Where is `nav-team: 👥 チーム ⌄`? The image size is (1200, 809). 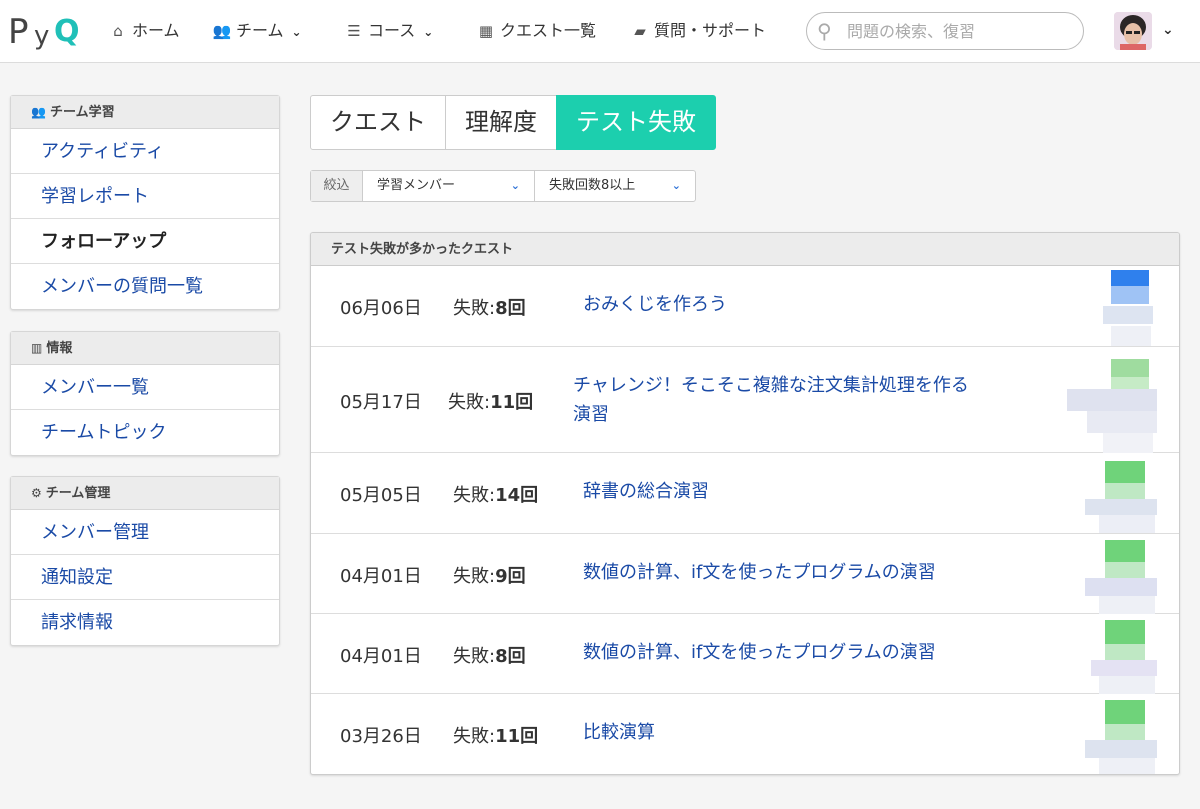
nav-team: 👥 チーム ⌄ is located at coordinates (257, 31).